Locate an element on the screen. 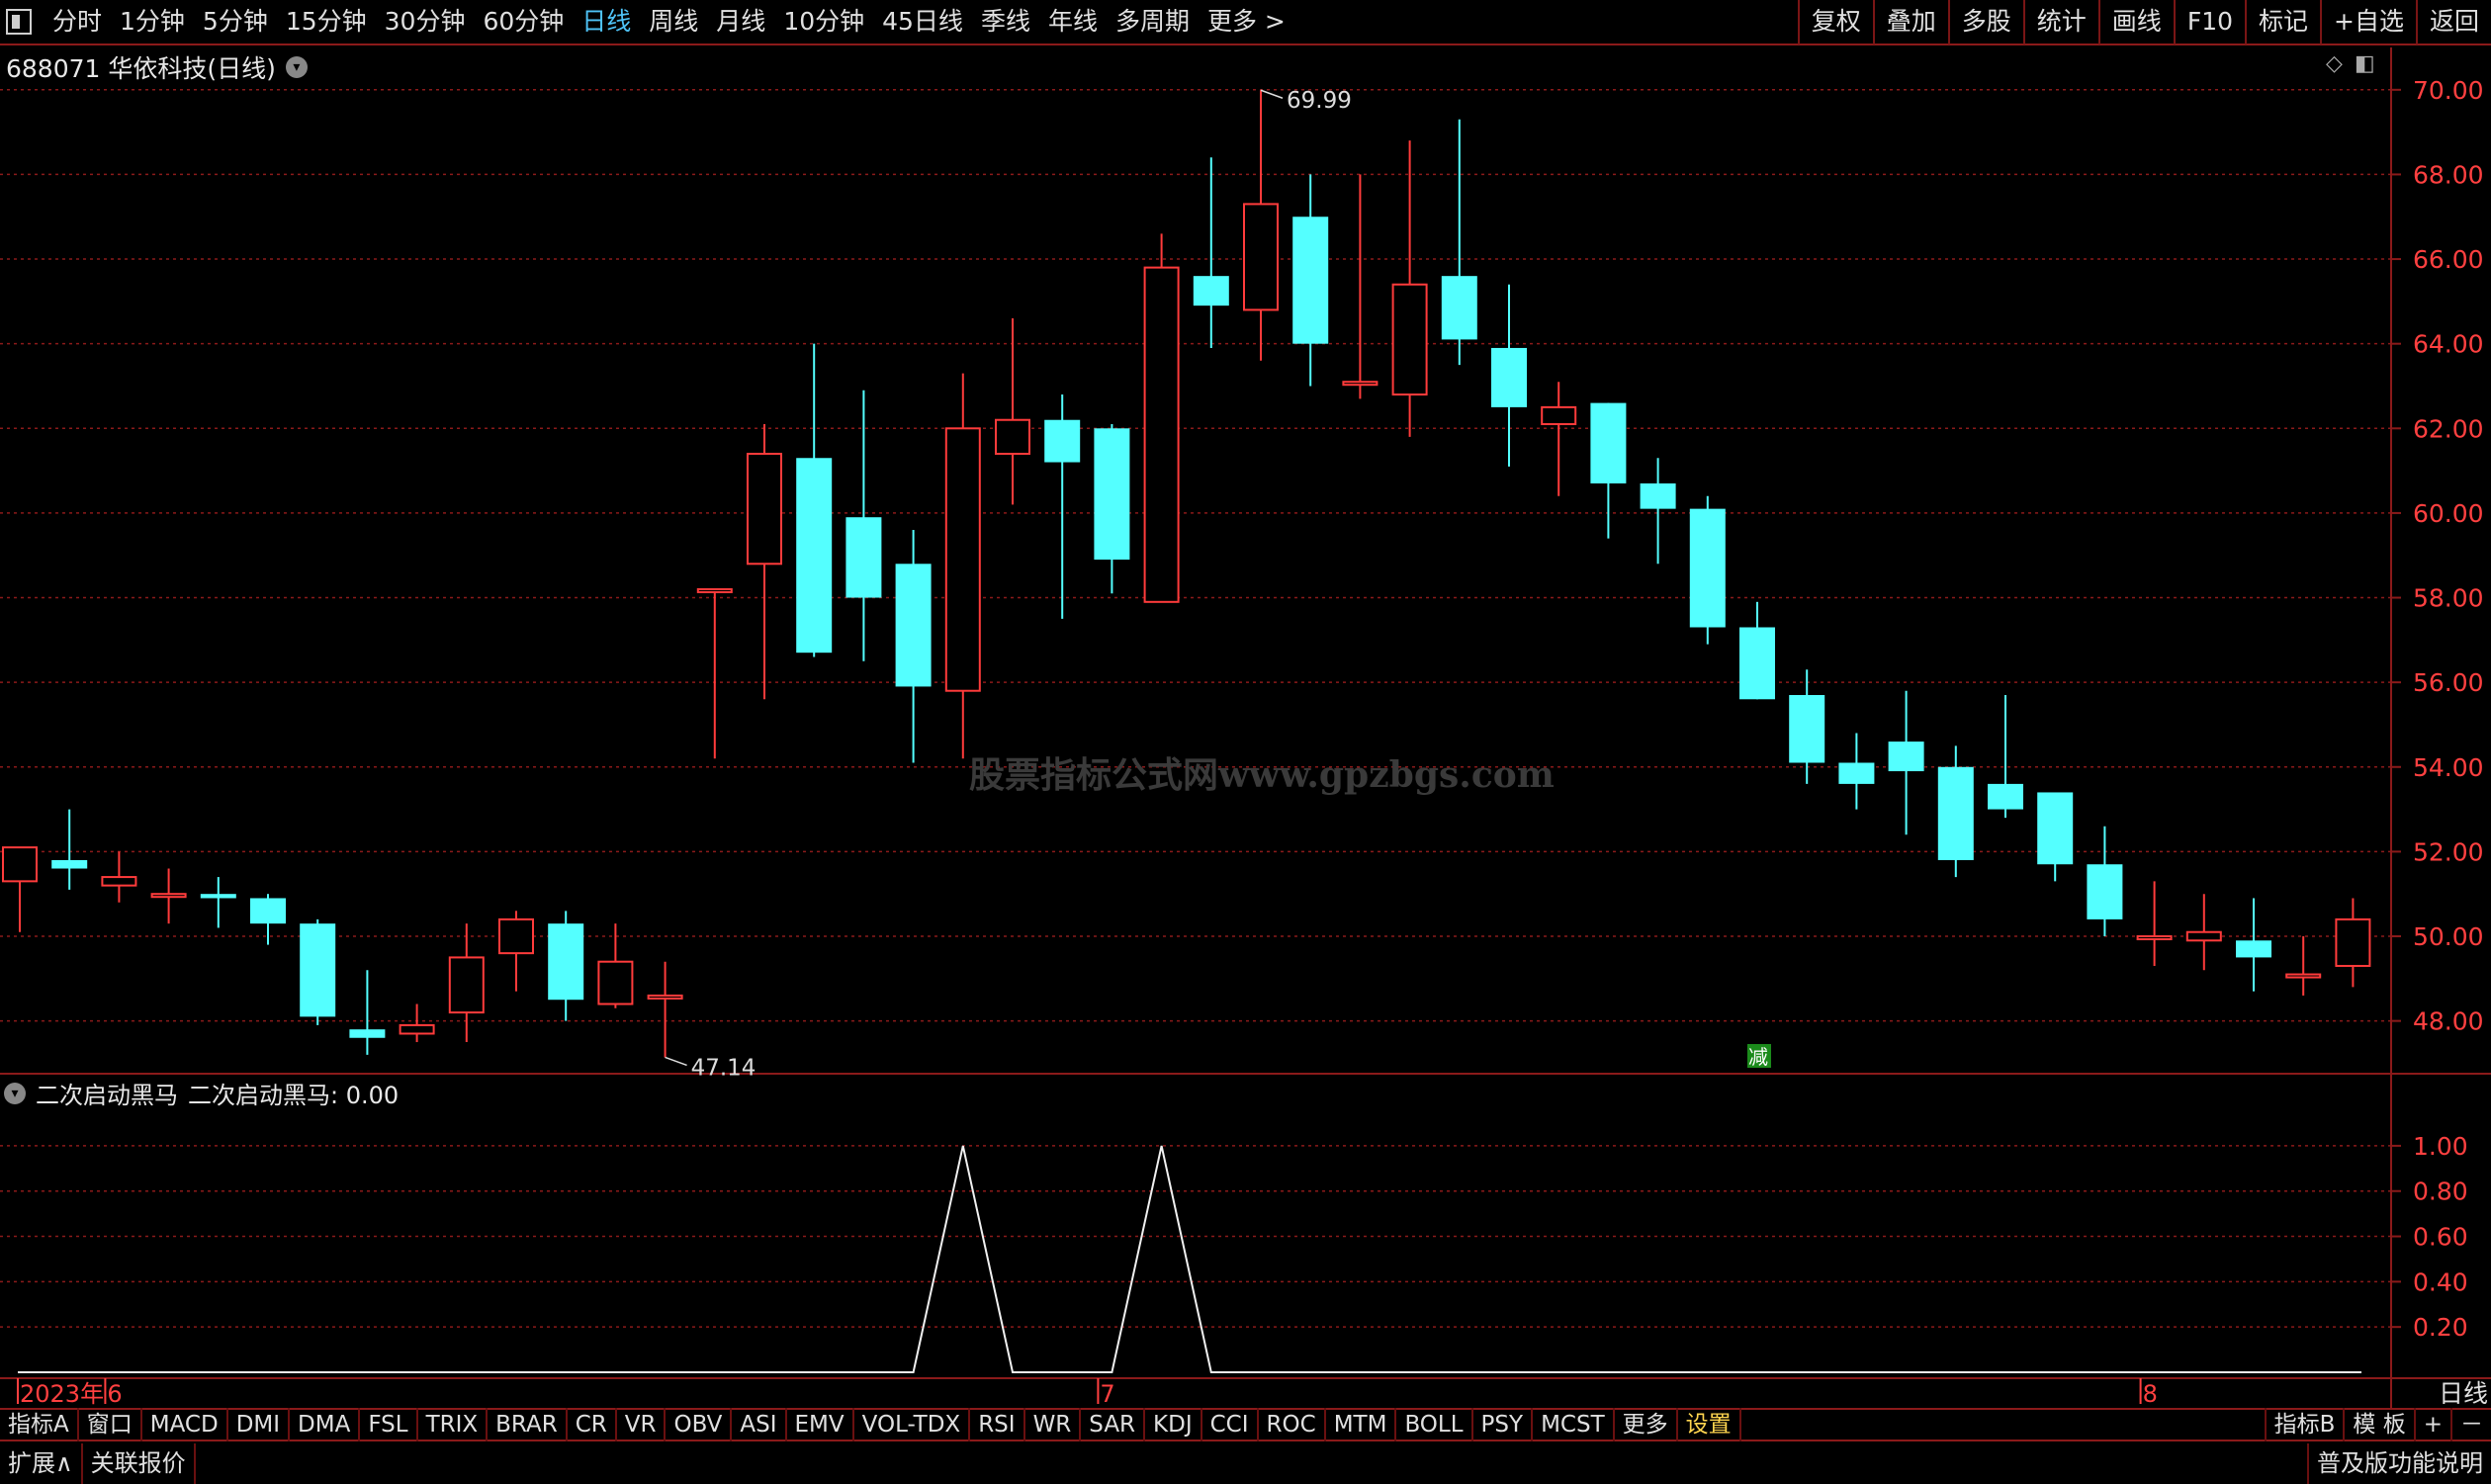 The height and width of the screenshot is (1484, 2491). indicator-tab-right-item: 指标B is located at coordinates (2304, 1424).